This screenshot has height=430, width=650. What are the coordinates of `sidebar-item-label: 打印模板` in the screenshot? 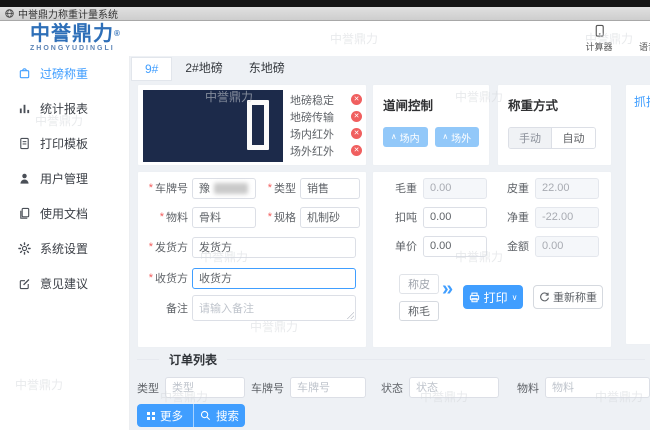 It's located at (64, 144).